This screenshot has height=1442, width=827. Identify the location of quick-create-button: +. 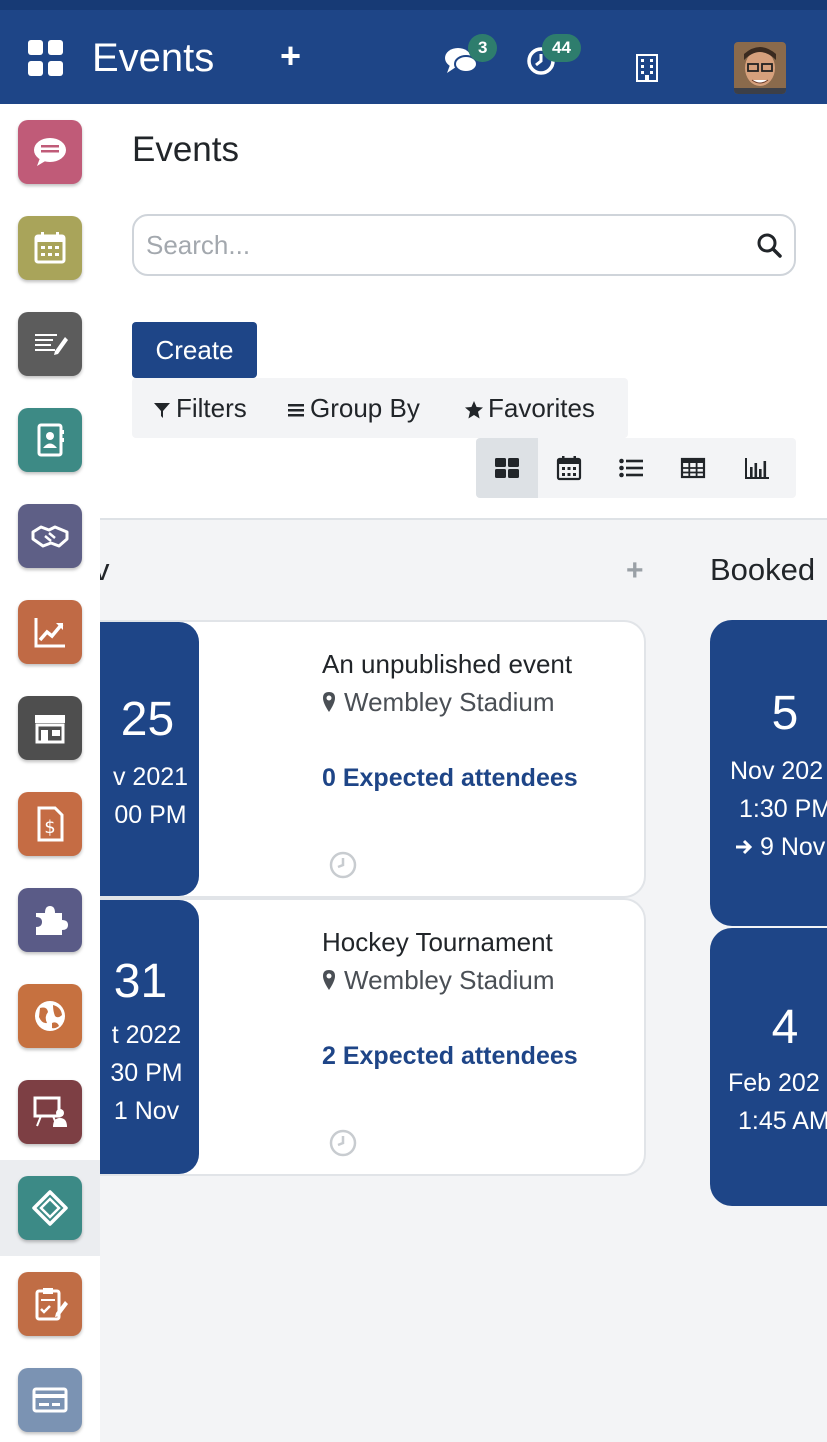
(290, 56).